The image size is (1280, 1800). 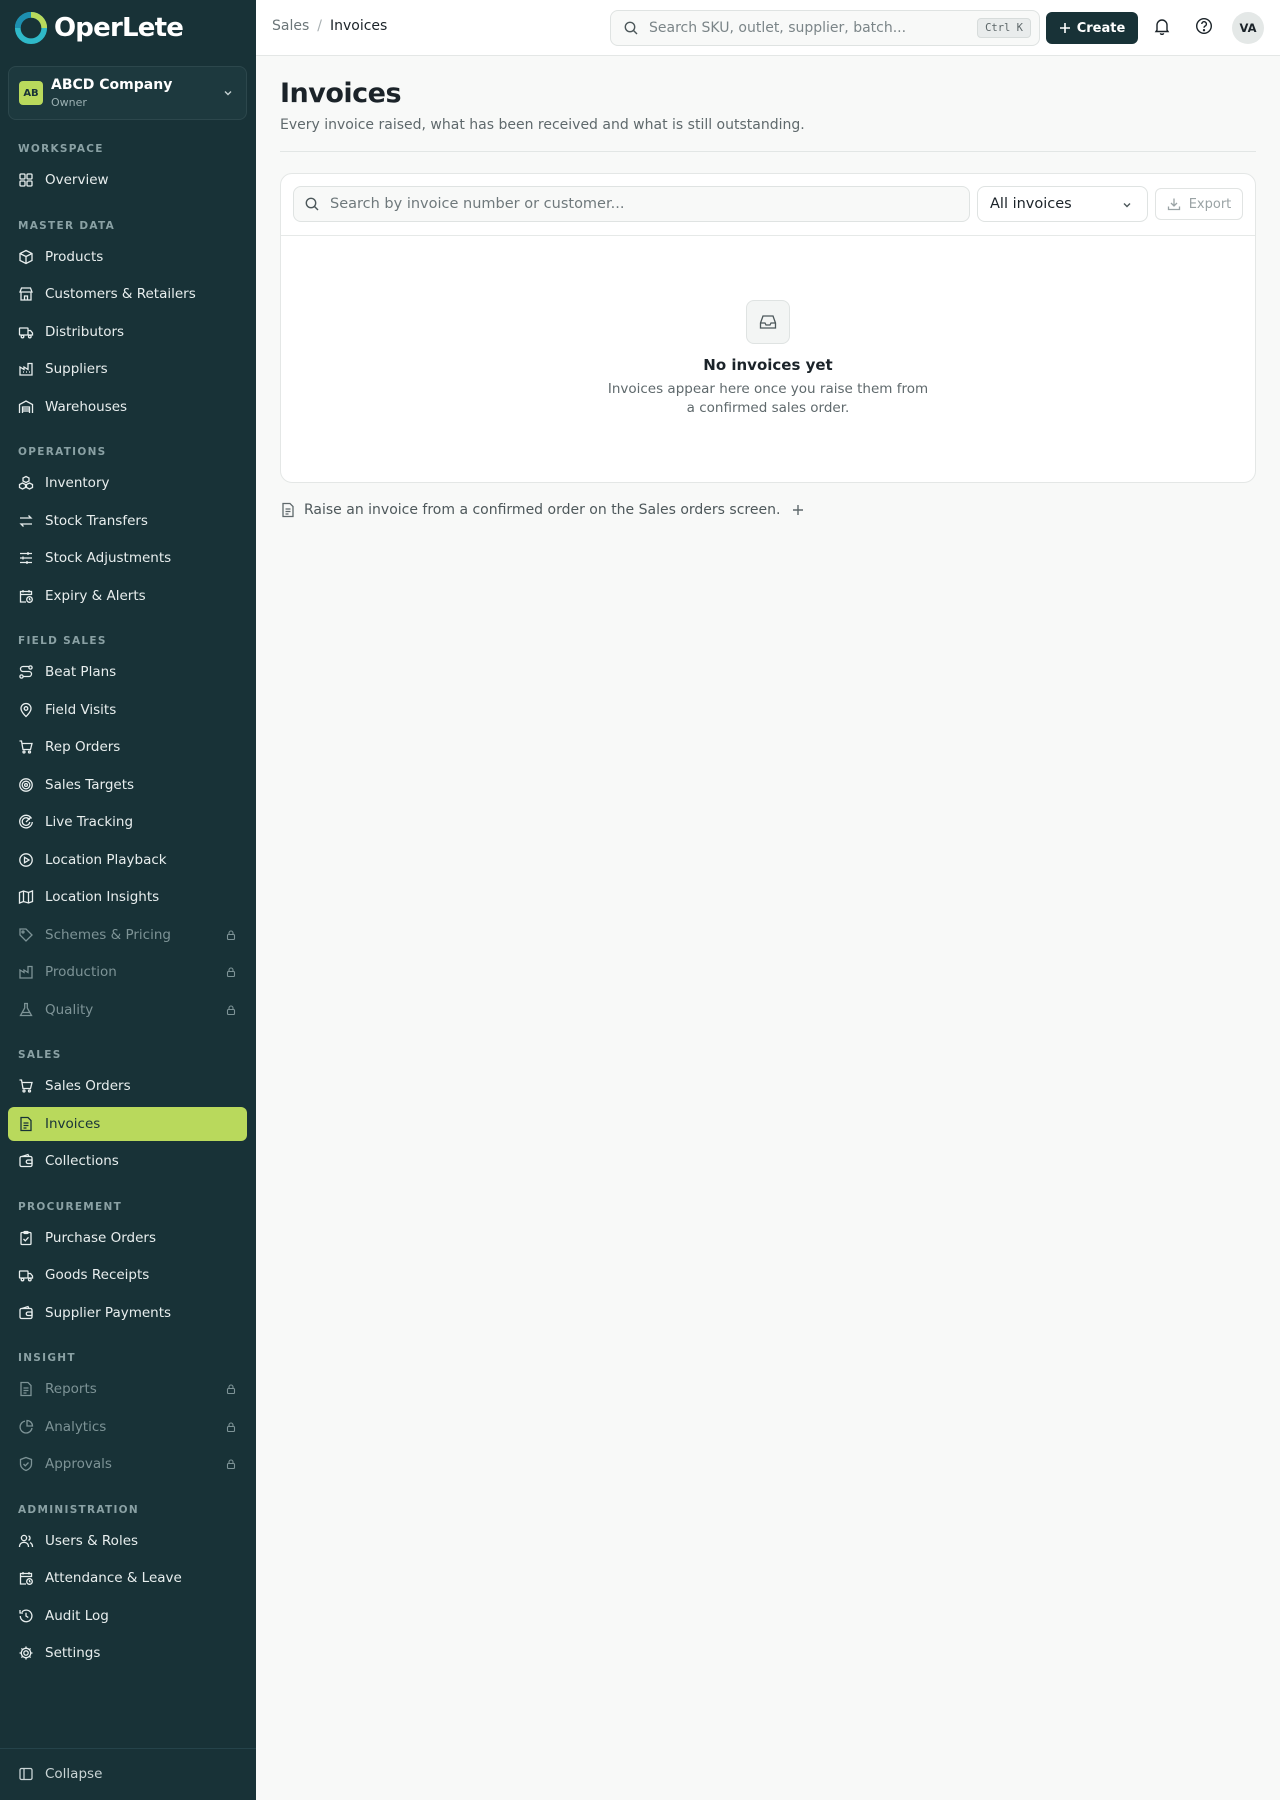 What do you see at coordinates (26, 710) in the screenshot?
I see `map-pin-icon` at bounding box center [26, 710].